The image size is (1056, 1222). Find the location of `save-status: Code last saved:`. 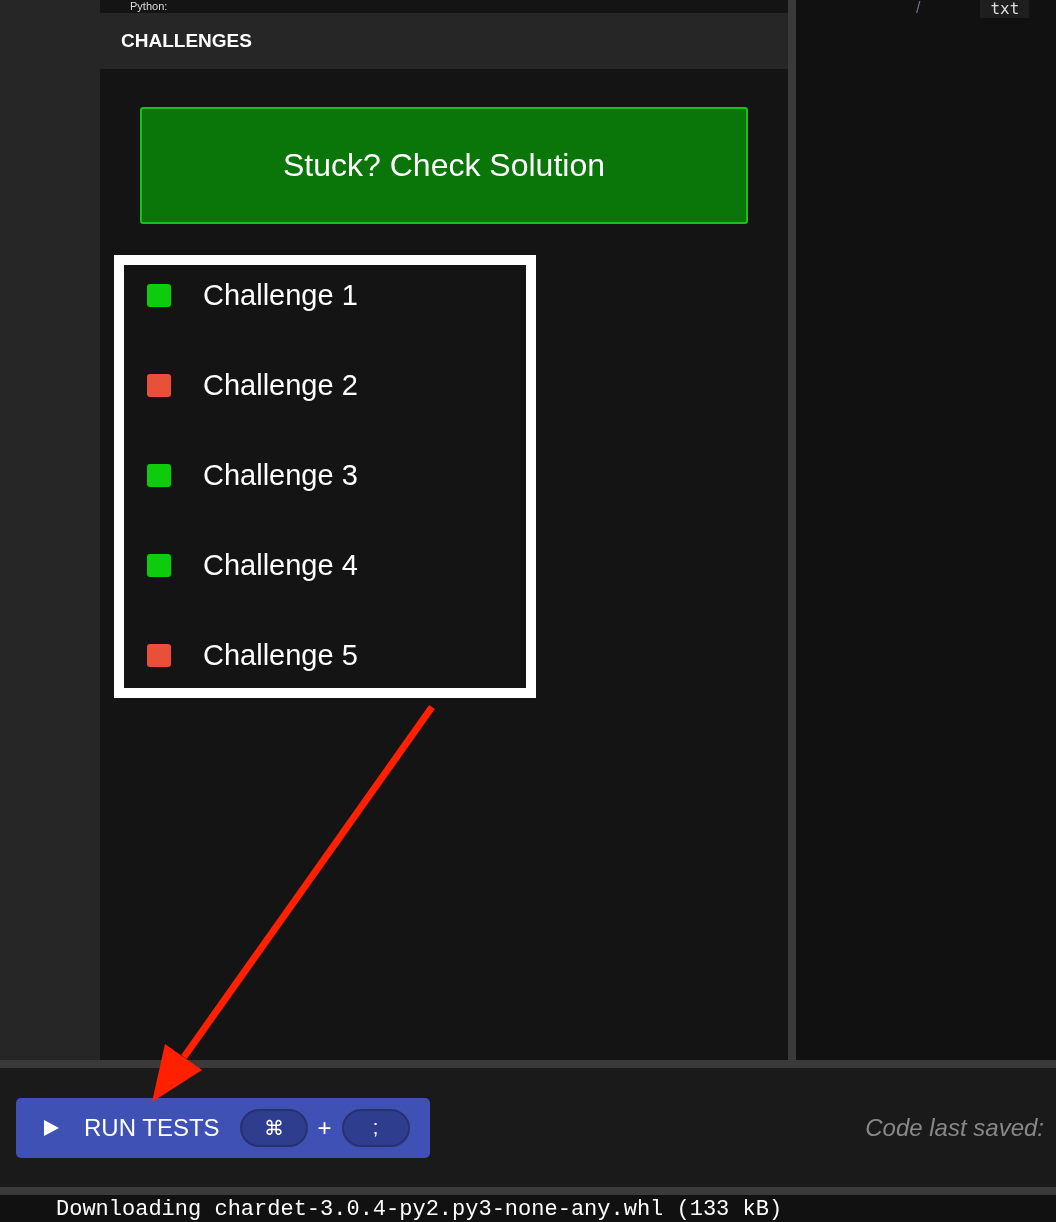

save-status: Code last saved: is located at coordinates (954, 1127).